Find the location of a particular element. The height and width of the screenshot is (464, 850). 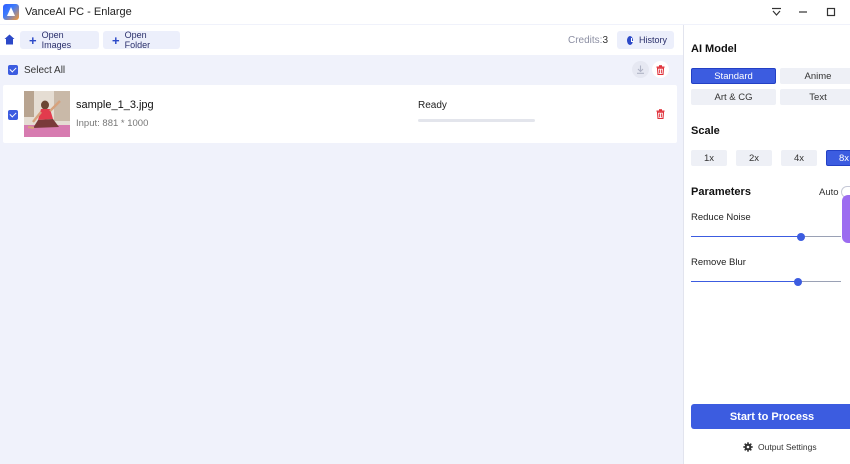

download-icon is located at coordinates (640, 69).